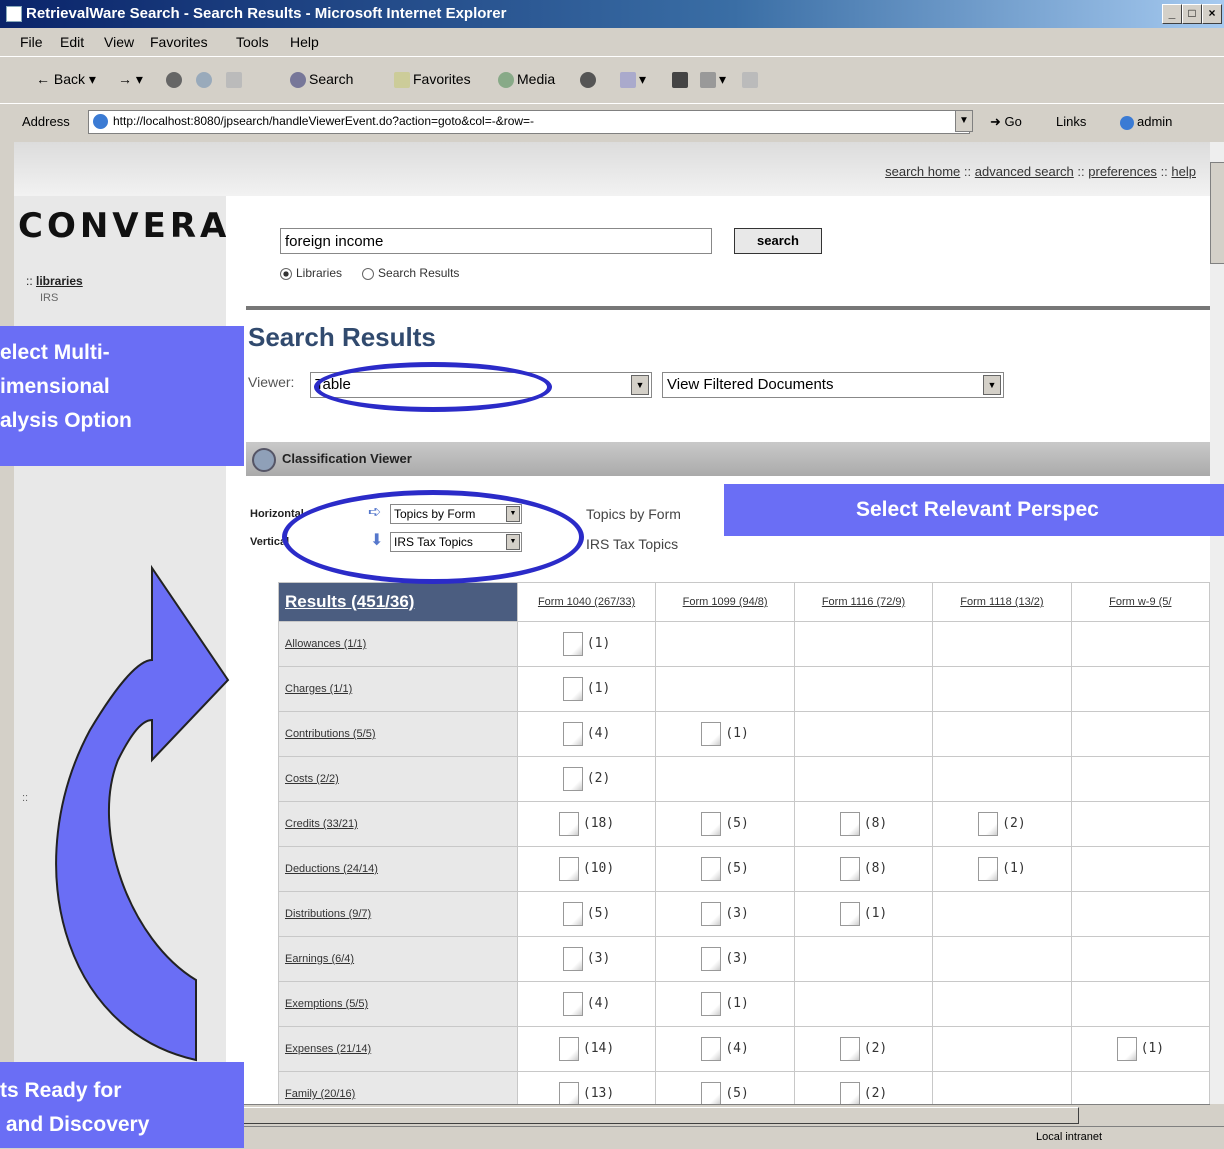 This screenshot has height=1149, width=1224. What do you see at coordinates (728, 459) in the screenshot?
I see `classification-viewer-bar: Classification Viewer` at bounding box center [728, 459].